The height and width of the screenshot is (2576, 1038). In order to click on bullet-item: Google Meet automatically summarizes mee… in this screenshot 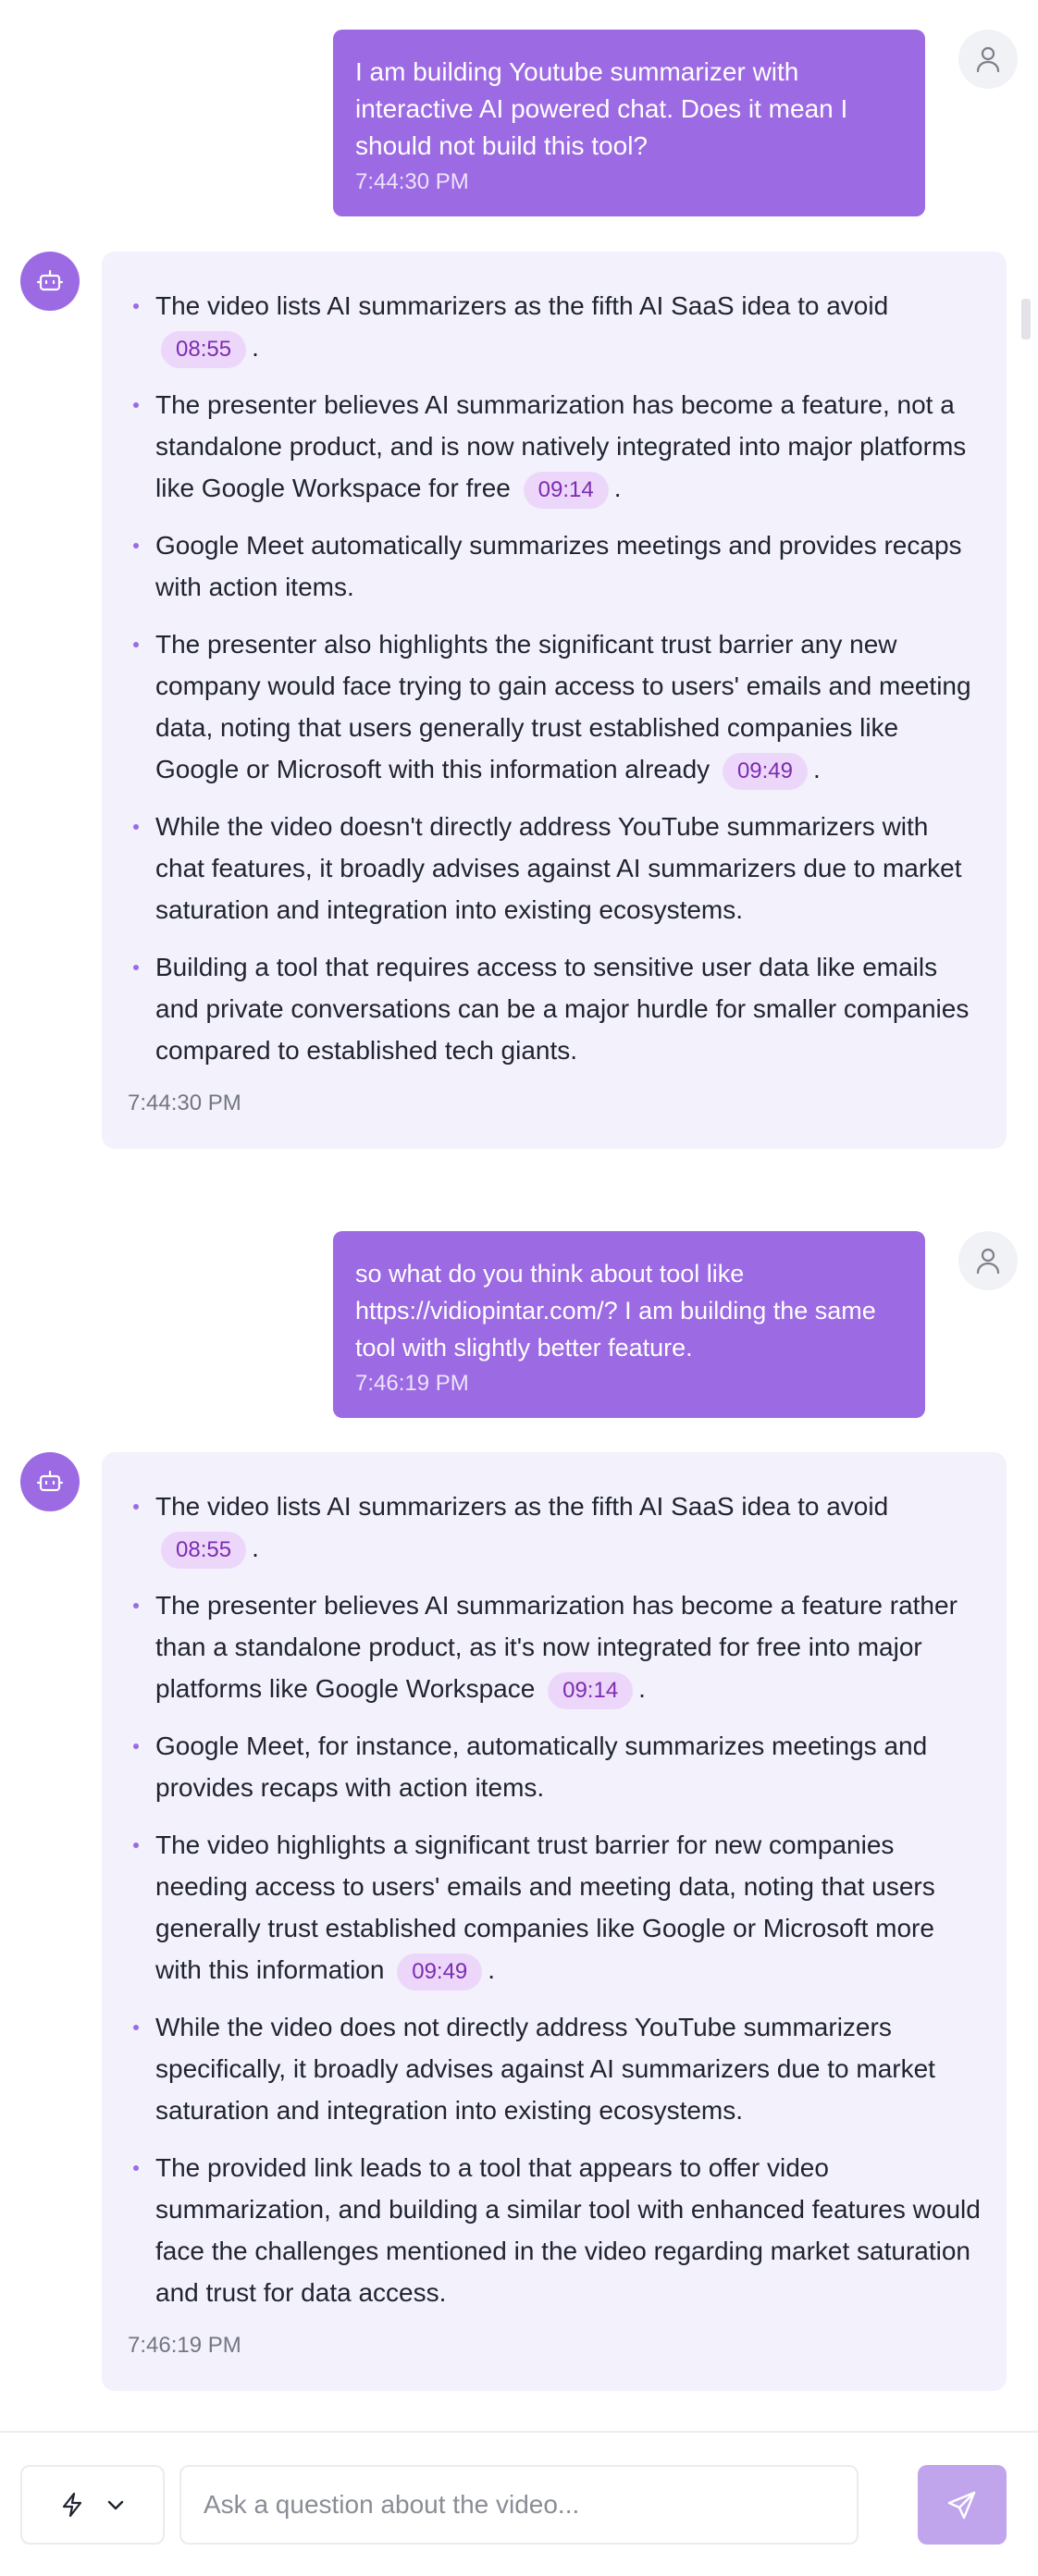, I will do `click(554, 566)`.